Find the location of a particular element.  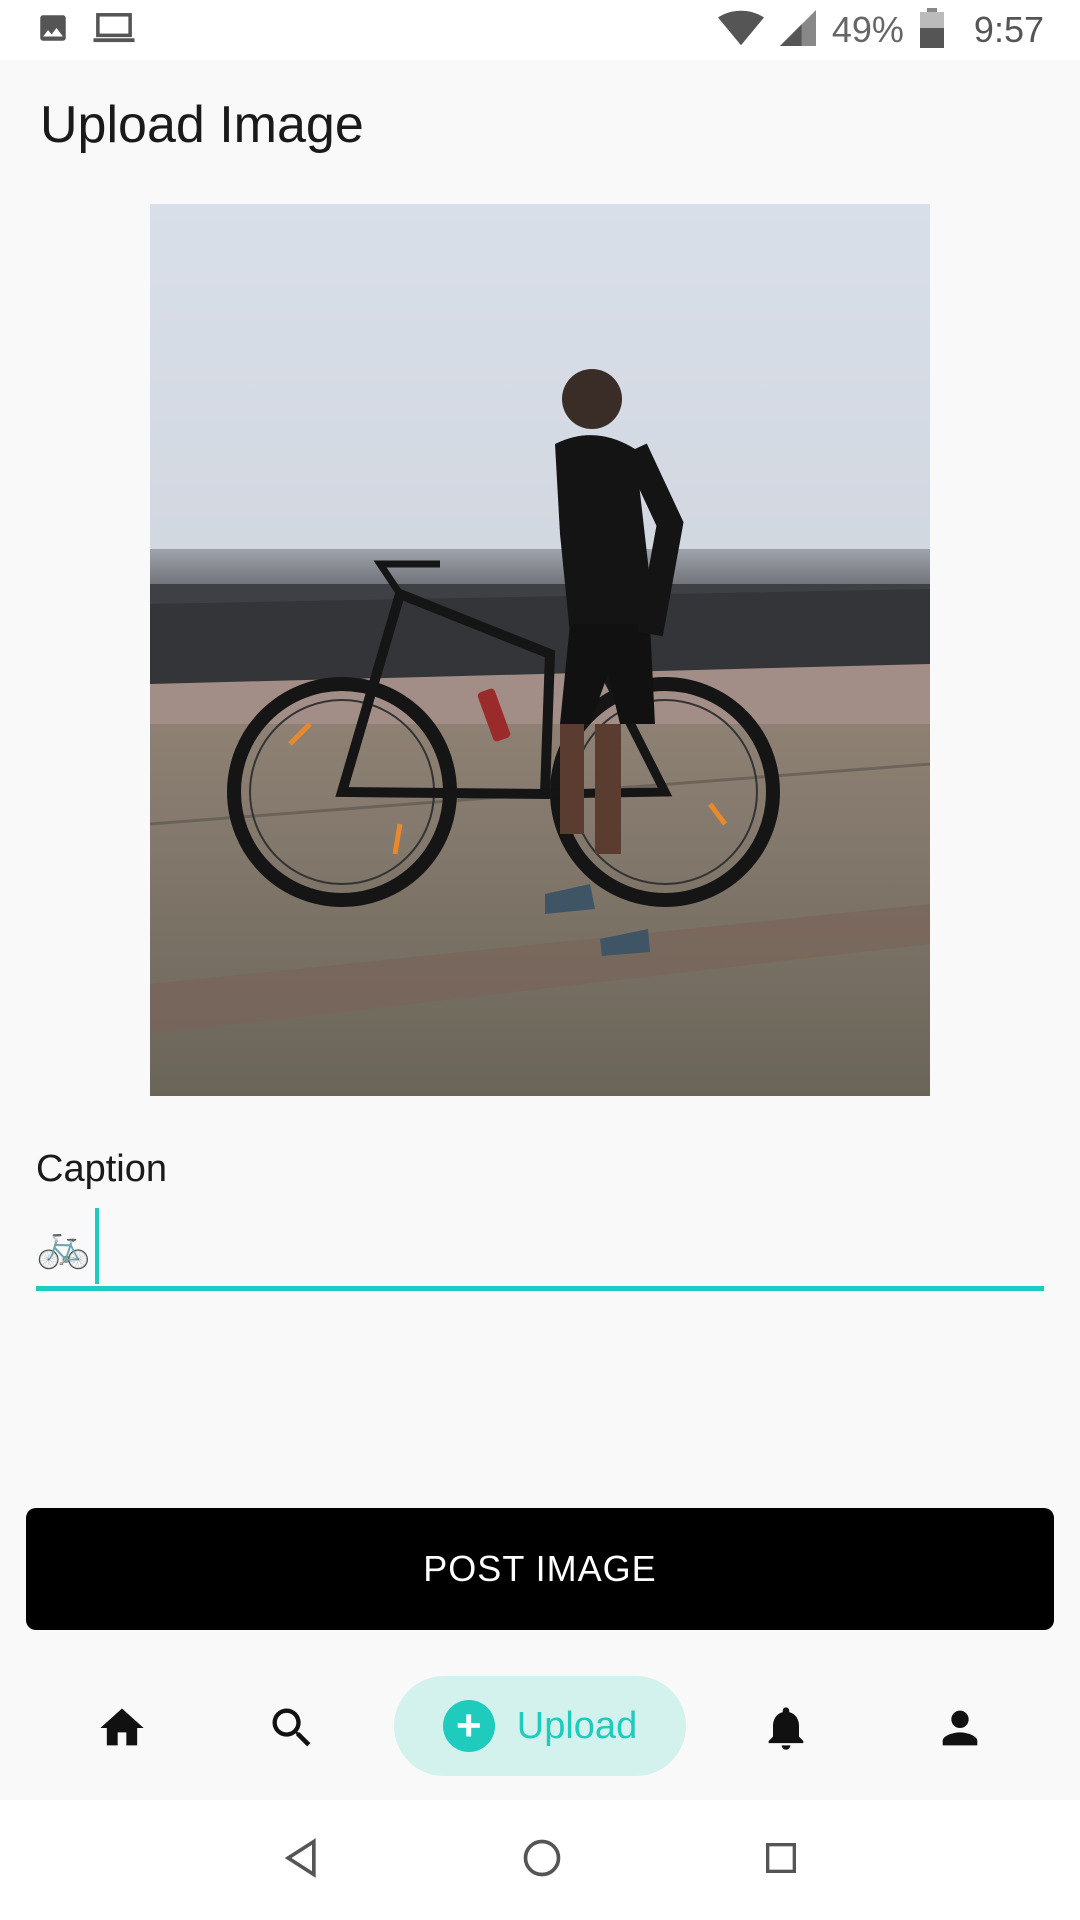

bottom-nav: + Upload is located at coordinates (540, 1730).